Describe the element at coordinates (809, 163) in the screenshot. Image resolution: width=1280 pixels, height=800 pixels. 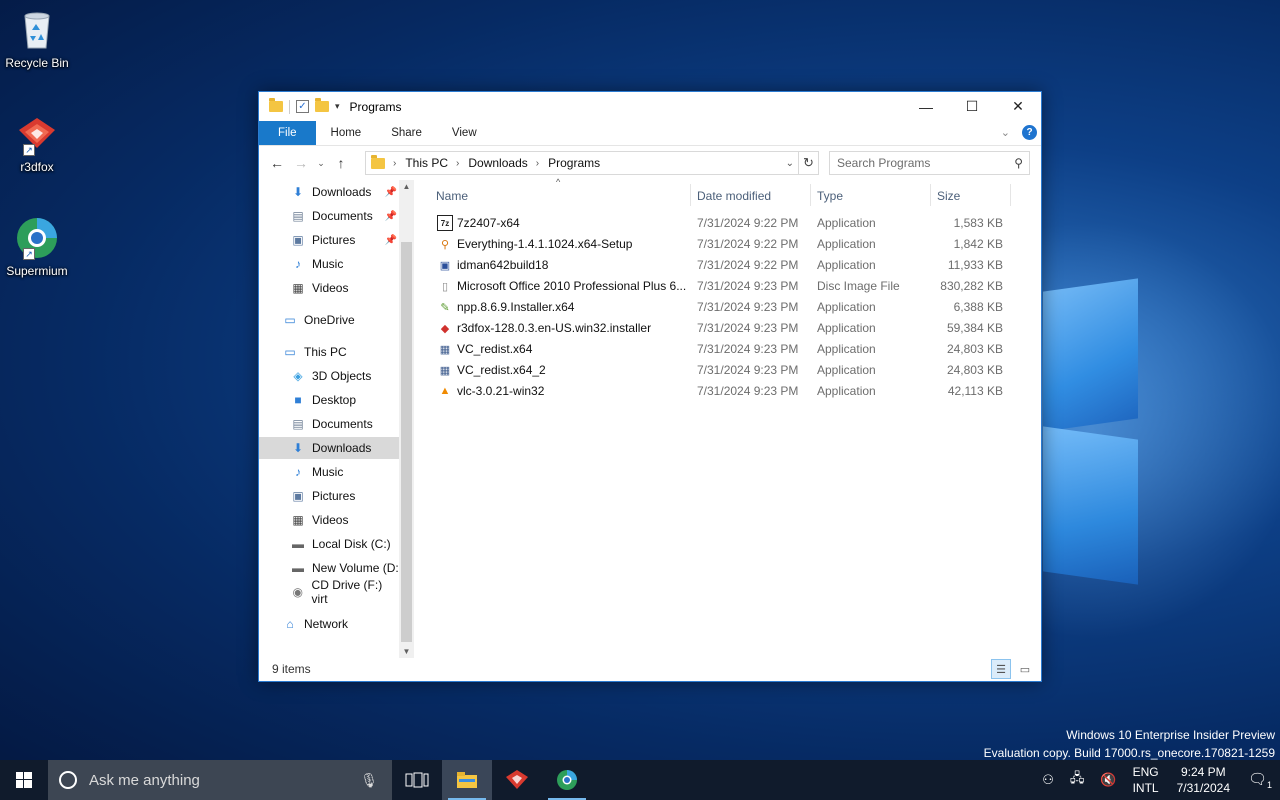
I see `refresh-button: ↻` at that location.